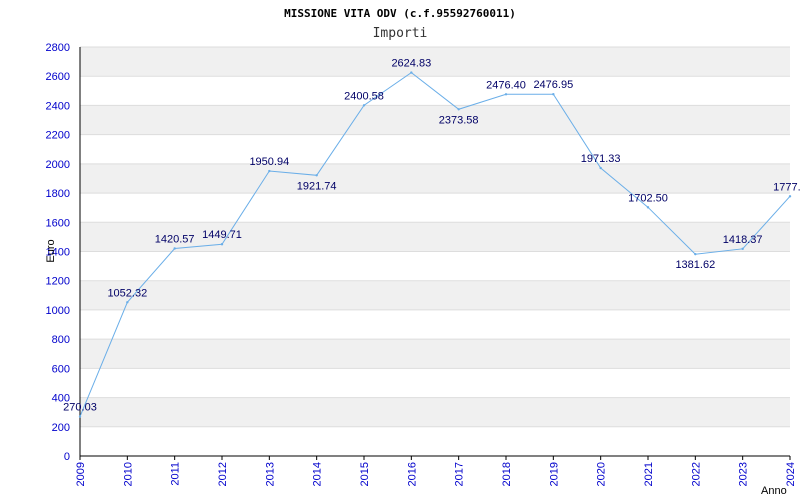 The width and height of the screenshot is (800, 500). I want to click on y-tick-label: 1800, so click(58, 194).